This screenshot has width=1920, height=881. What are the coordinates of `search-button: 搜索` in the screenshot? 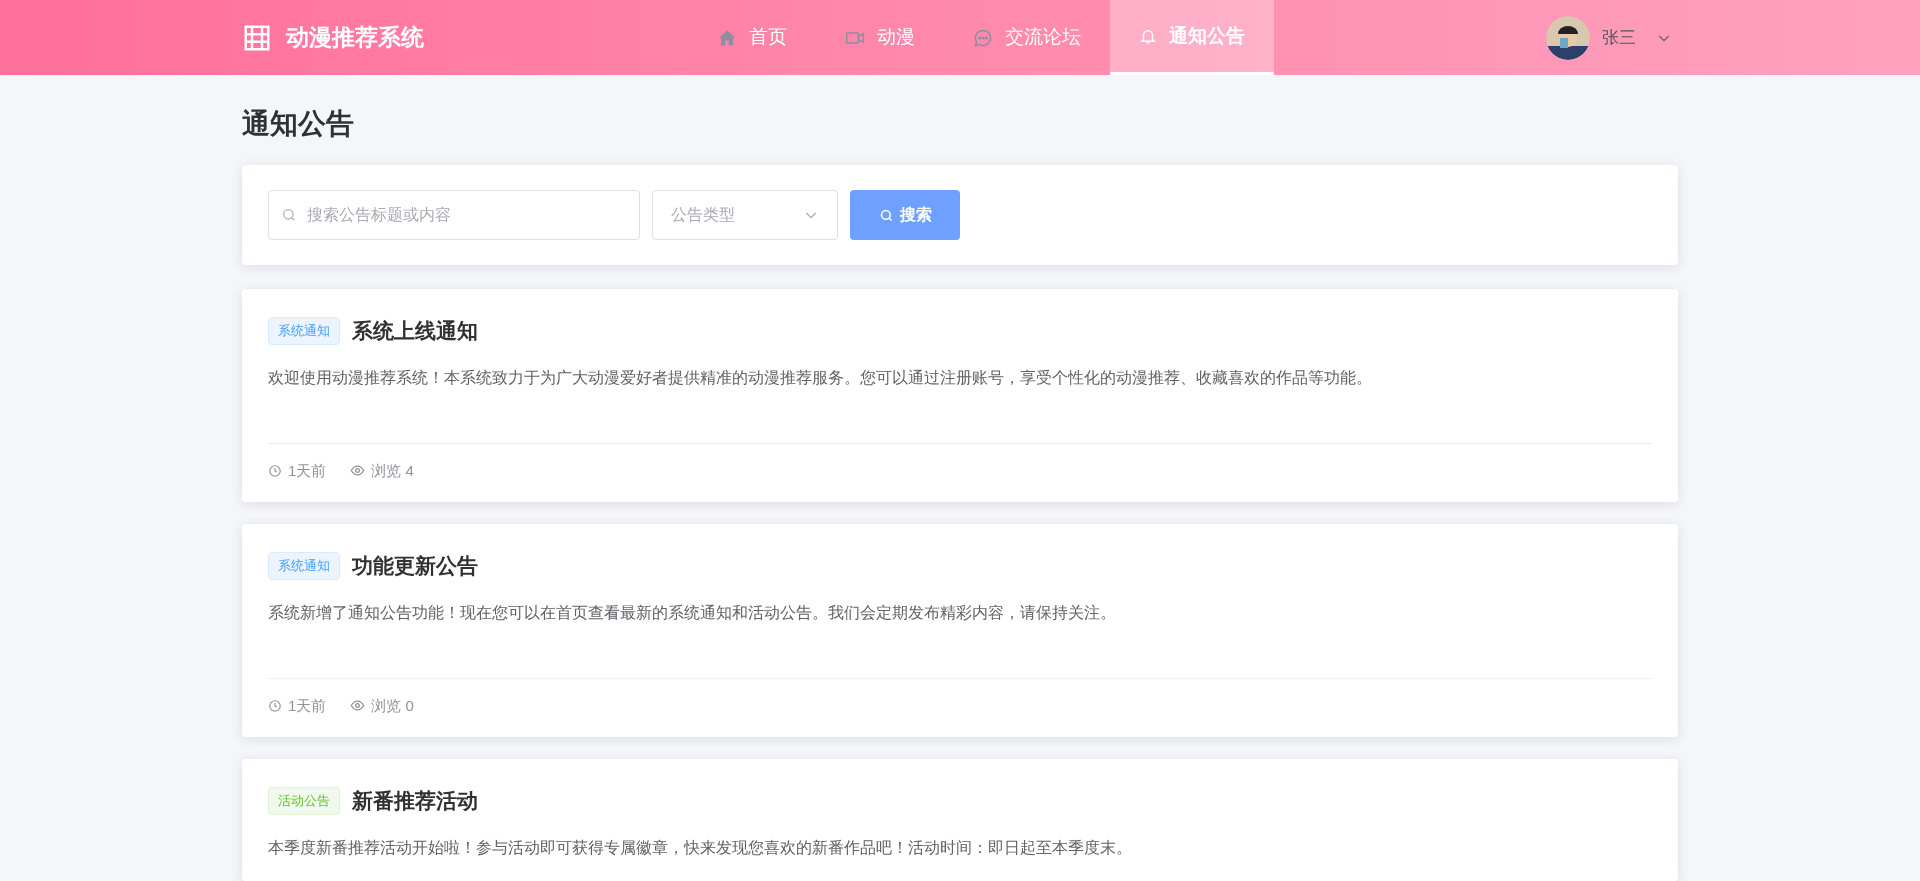 It's located at (905, 215).